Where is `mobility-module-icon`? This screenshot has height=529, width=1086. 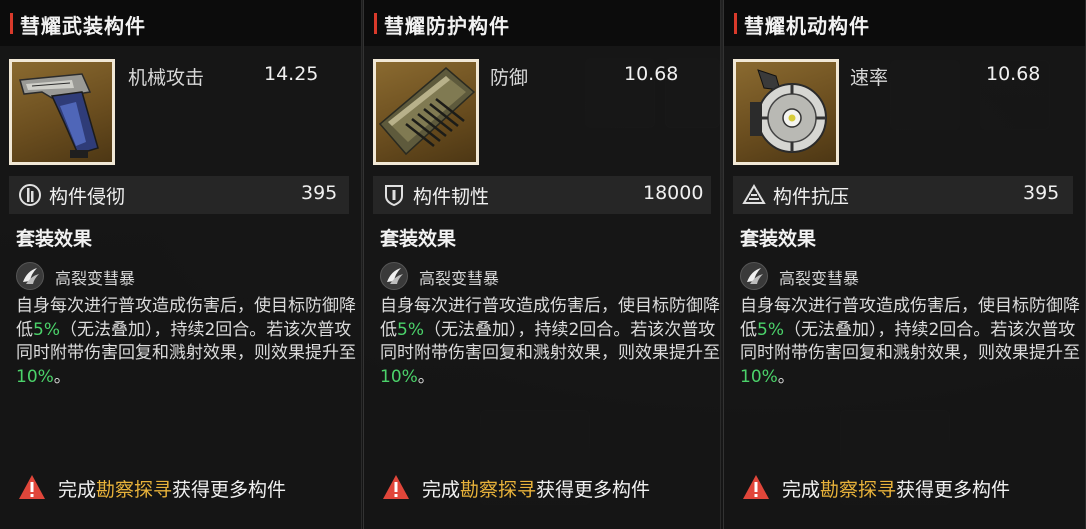
mobility-module-icon is located at coordinates (786, 112).